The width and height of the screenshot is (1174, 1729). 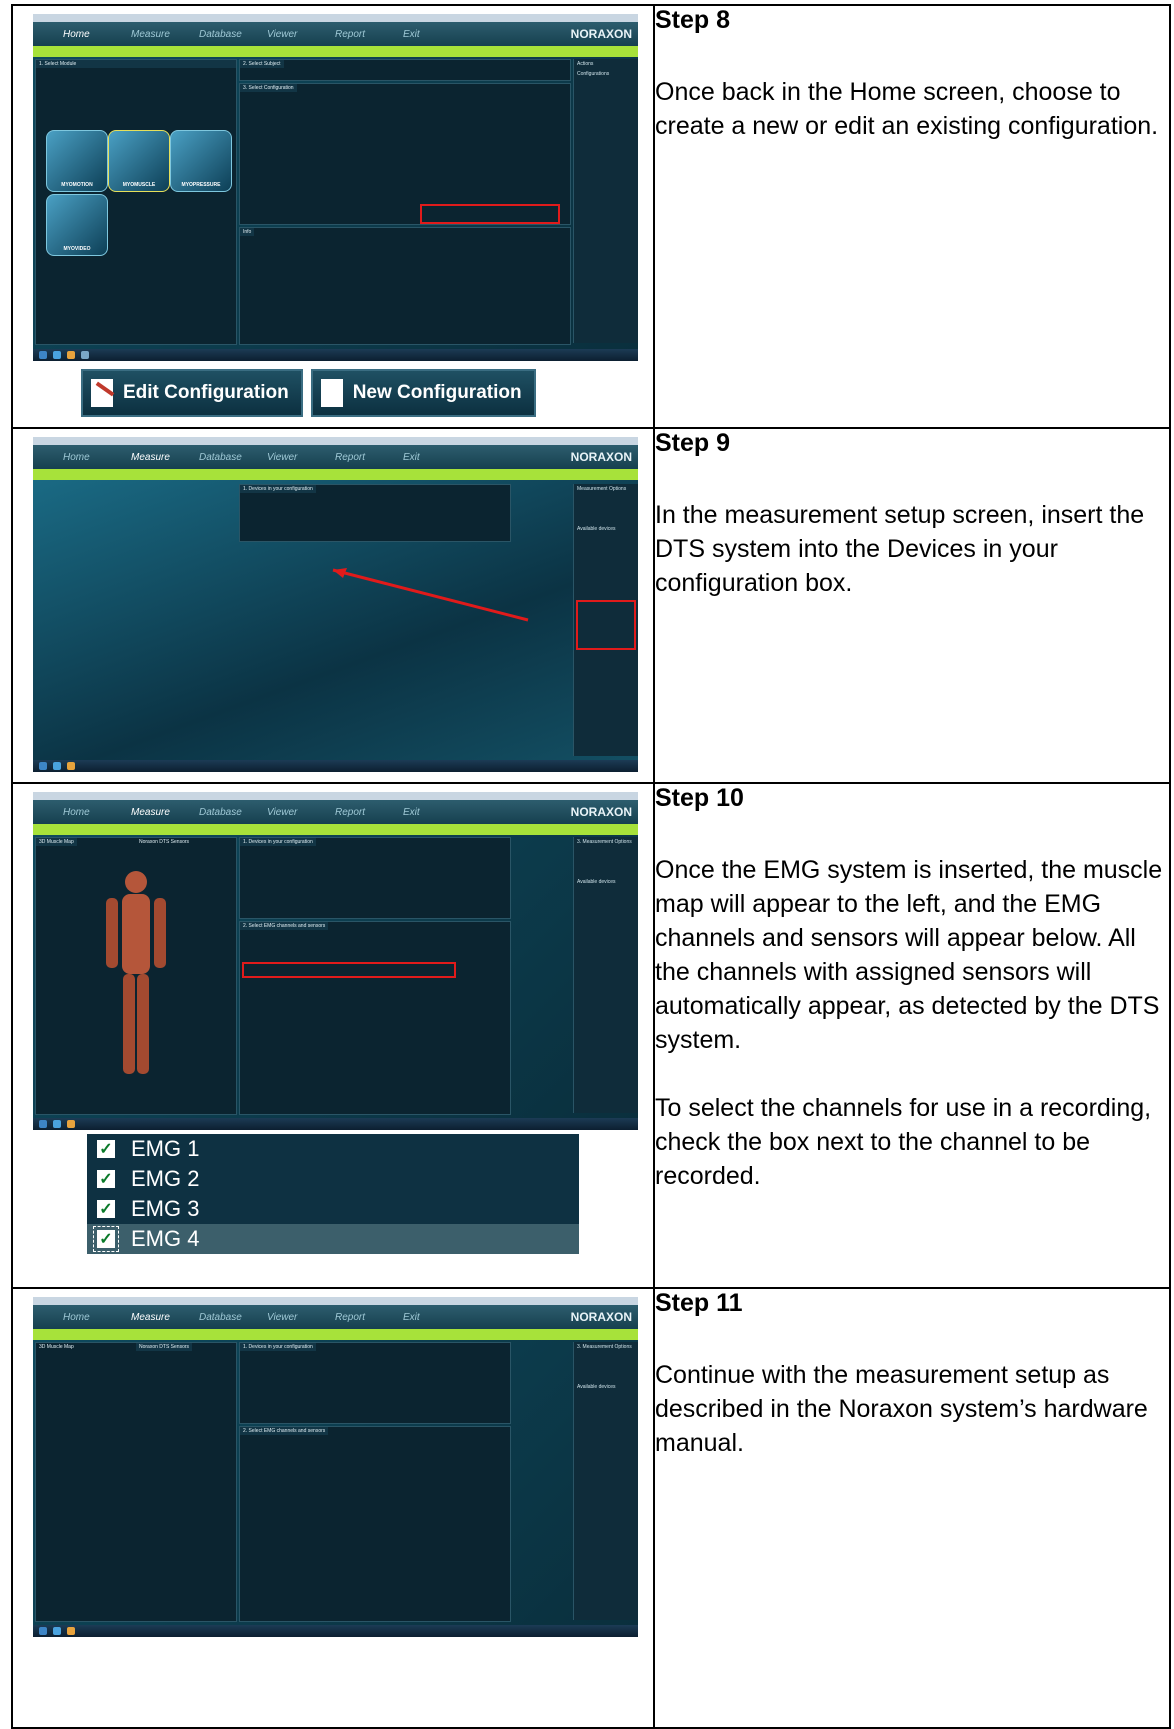 What do you see at coordinates (139, 161) in the screenshot?
I see `module-myomuscle: MYOMUSCLE` at bounding box center [139, 161].